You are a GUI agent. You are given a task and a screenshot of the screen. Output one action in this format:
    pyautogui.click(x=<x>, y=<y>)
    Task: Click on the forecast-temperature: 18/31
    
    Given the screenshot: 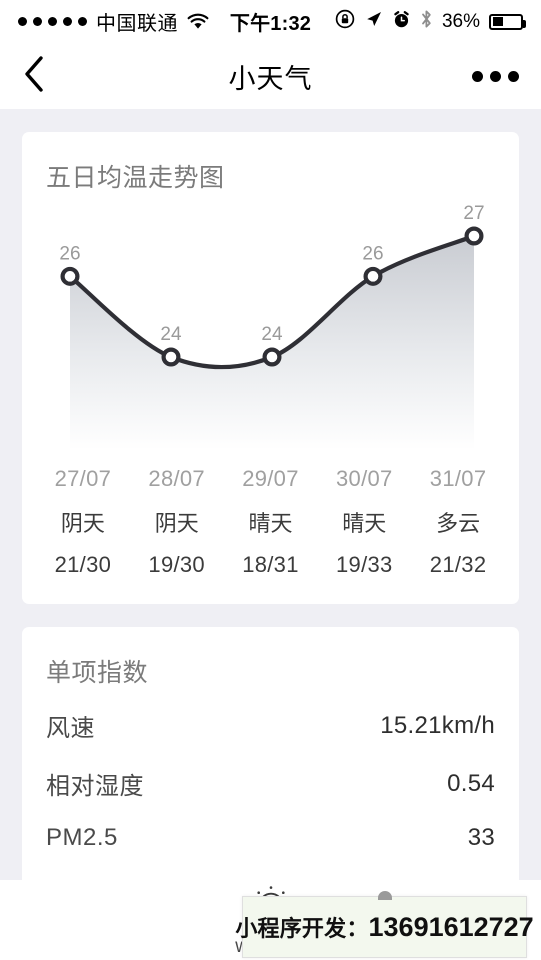 What is the action you would take?
    pyautogui.click(x=270, y=564)
    